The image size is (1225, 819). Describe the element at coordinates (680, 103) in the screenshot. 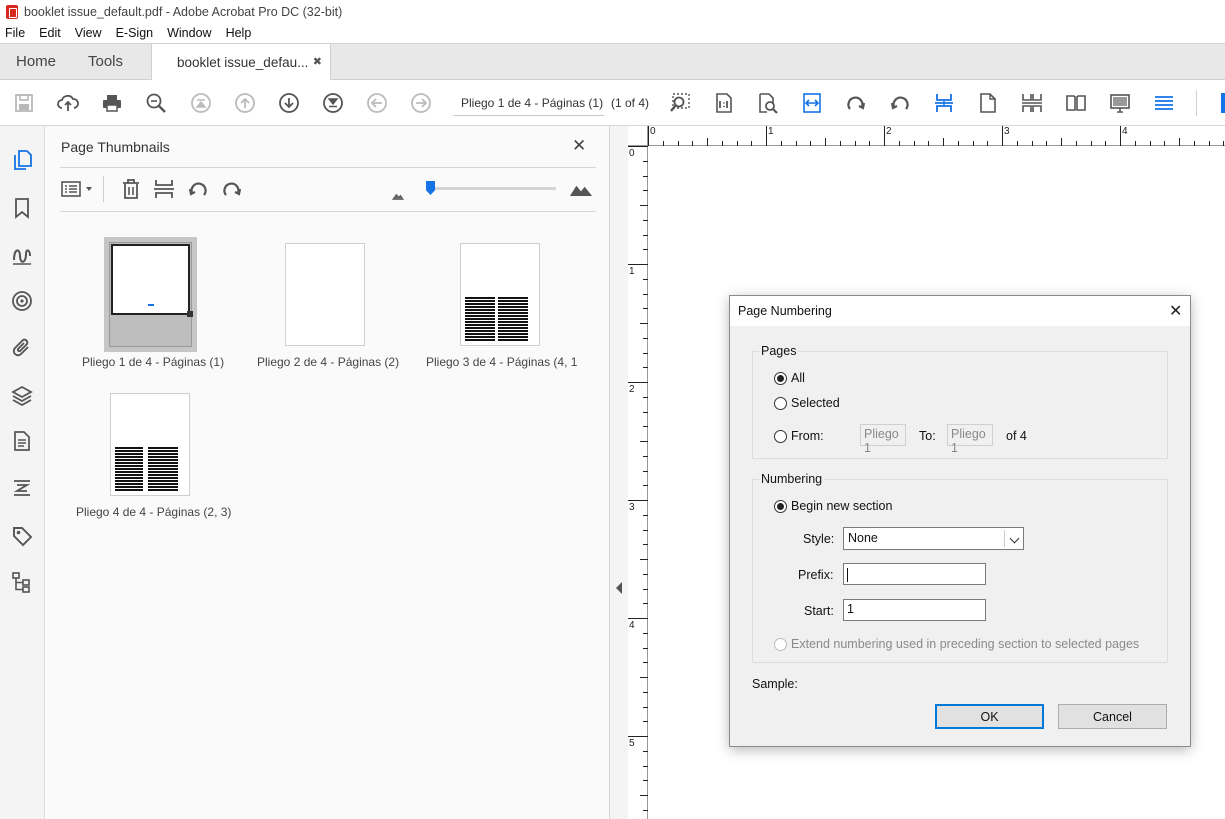

I see `marquee-zoom-icon` at that location.